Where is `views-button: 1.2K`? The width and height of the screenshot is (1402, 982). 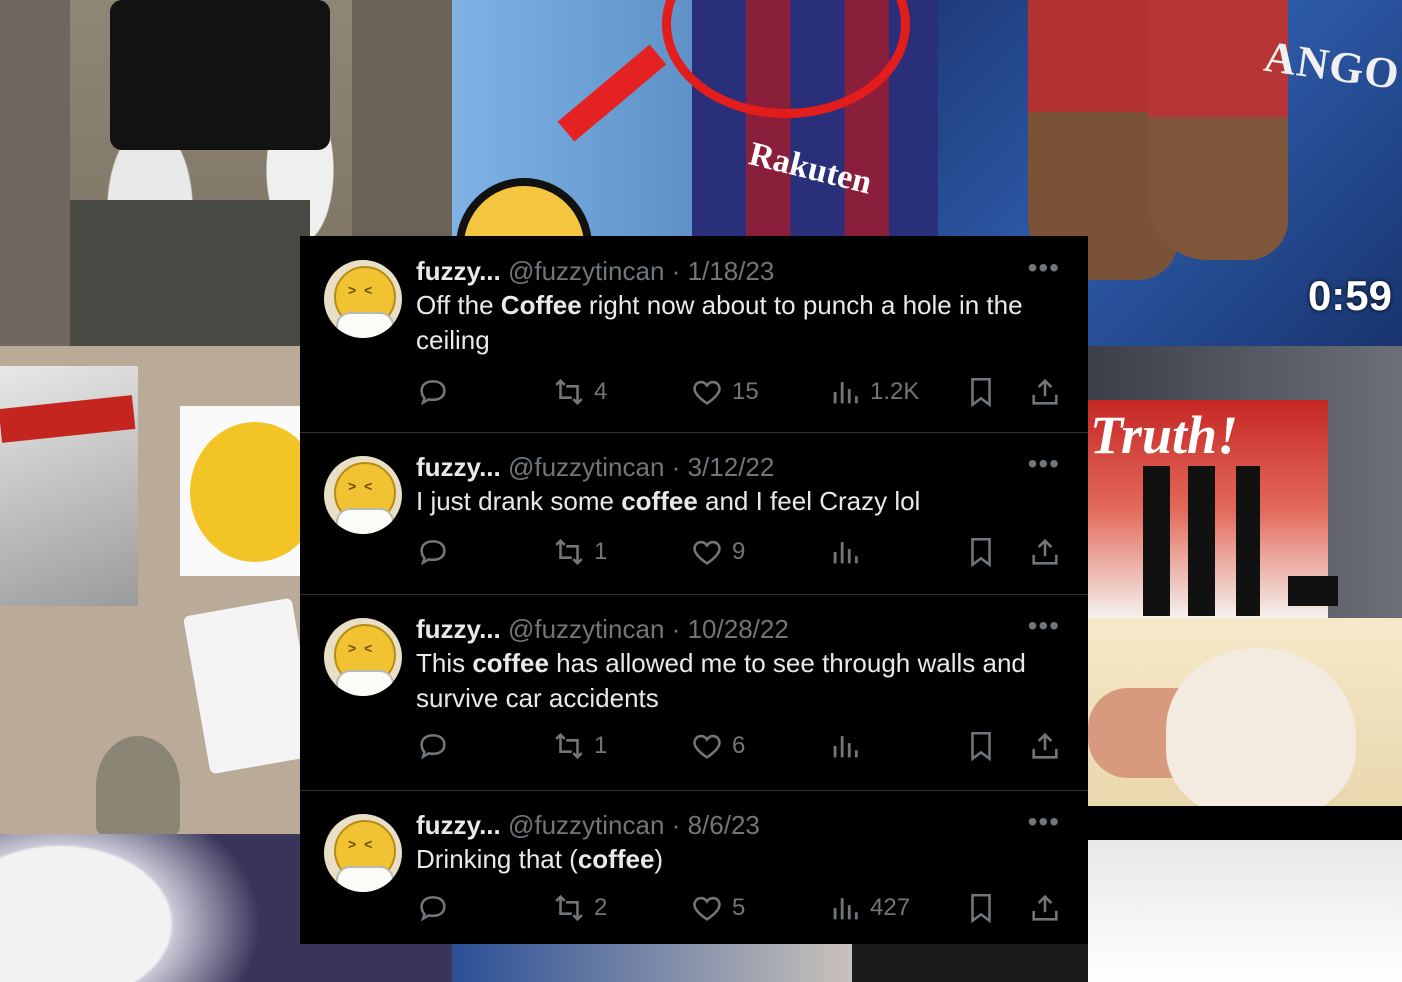 views-button: 1.2K is located at coordinates (873, 392).